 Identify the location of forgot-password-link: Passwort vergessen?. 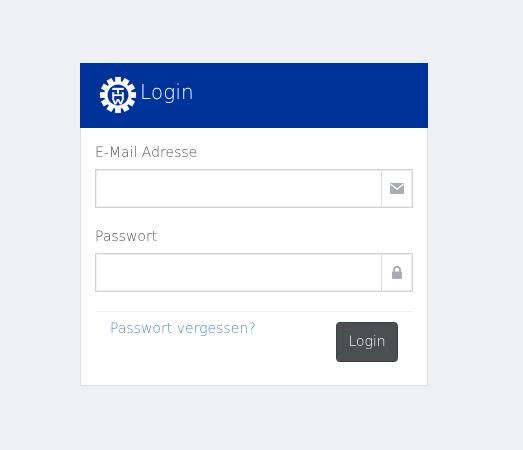
(183, 329).